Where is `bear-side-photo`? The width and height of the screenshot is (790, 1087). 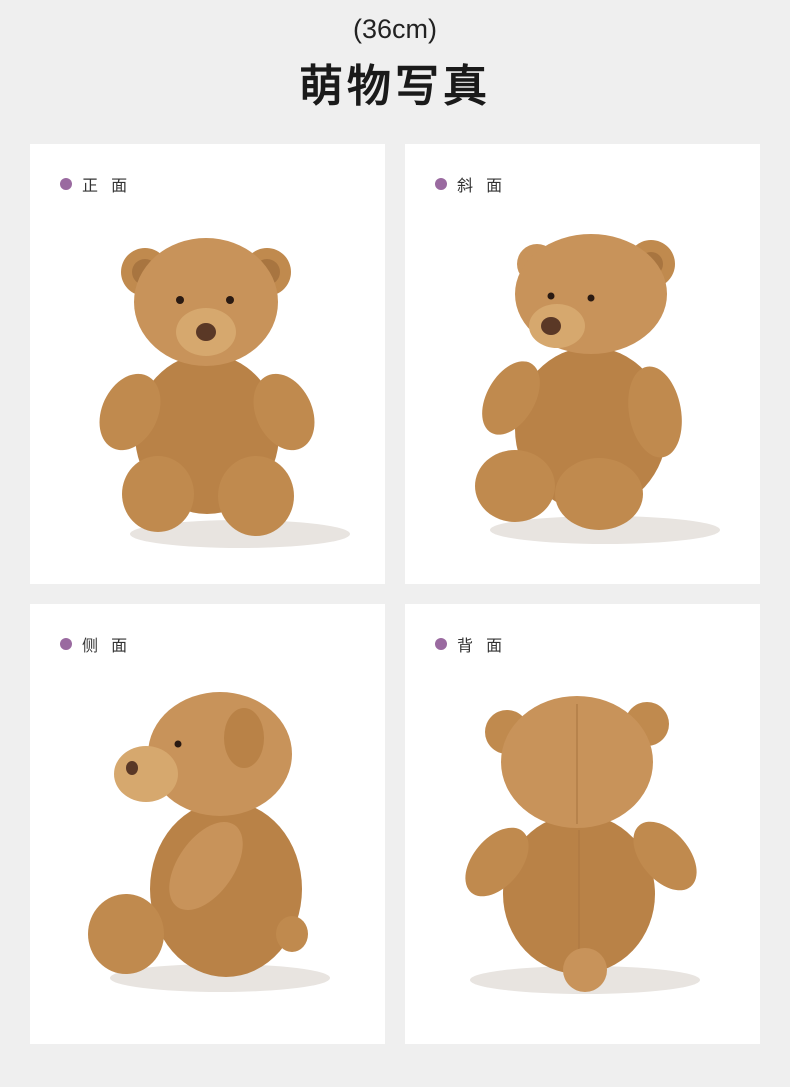
bear-side-photo is located at coordinates (209, 842).